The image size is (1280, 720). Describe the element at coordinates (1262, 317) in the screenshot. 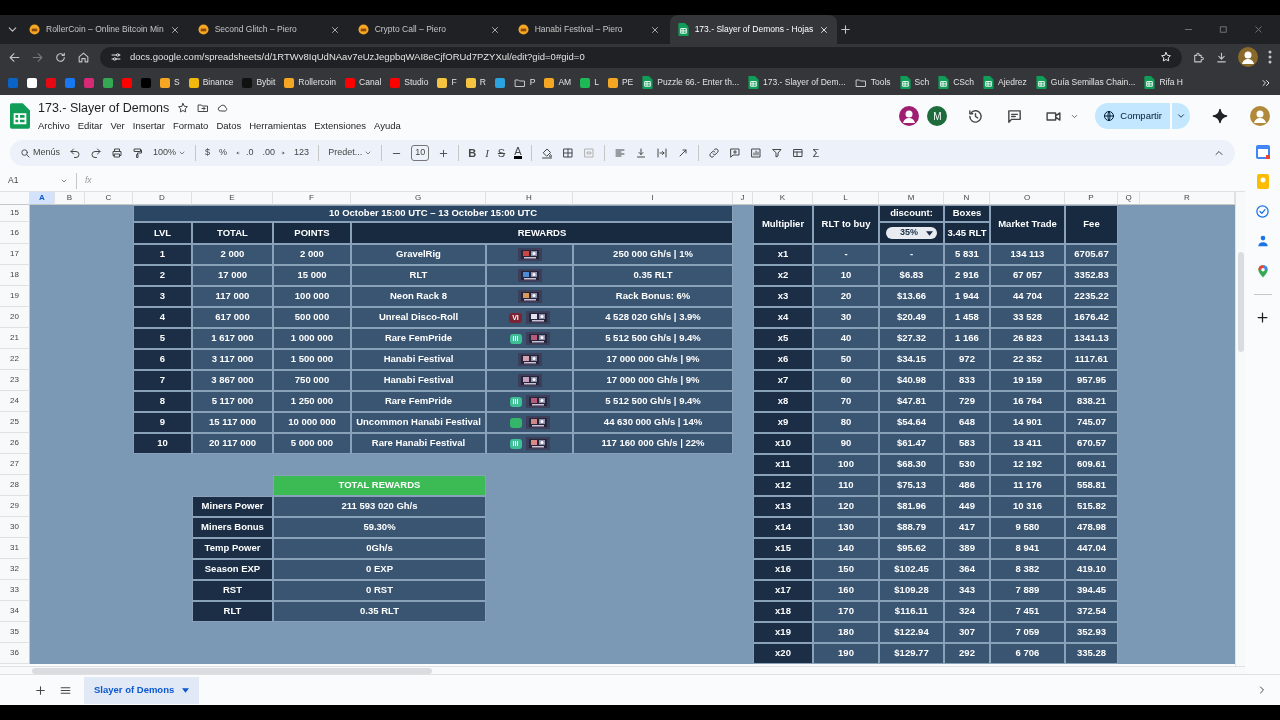

I see `add-icon` at that location.